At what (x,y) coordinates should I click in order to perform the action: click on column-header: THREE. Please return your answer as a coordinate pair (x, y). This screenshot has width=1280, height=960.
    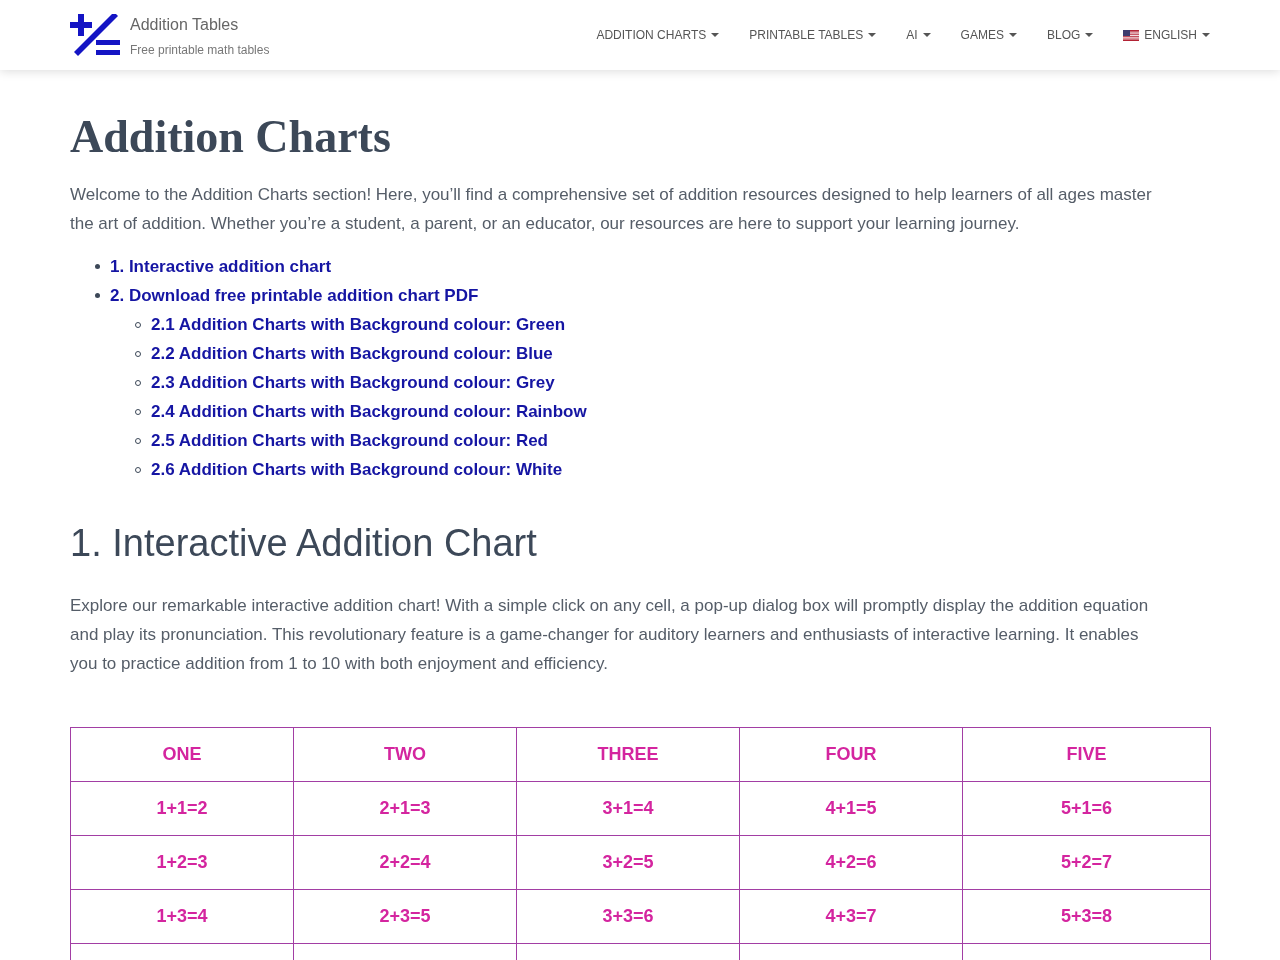
    Looking at the image, I should click on (628, 754).